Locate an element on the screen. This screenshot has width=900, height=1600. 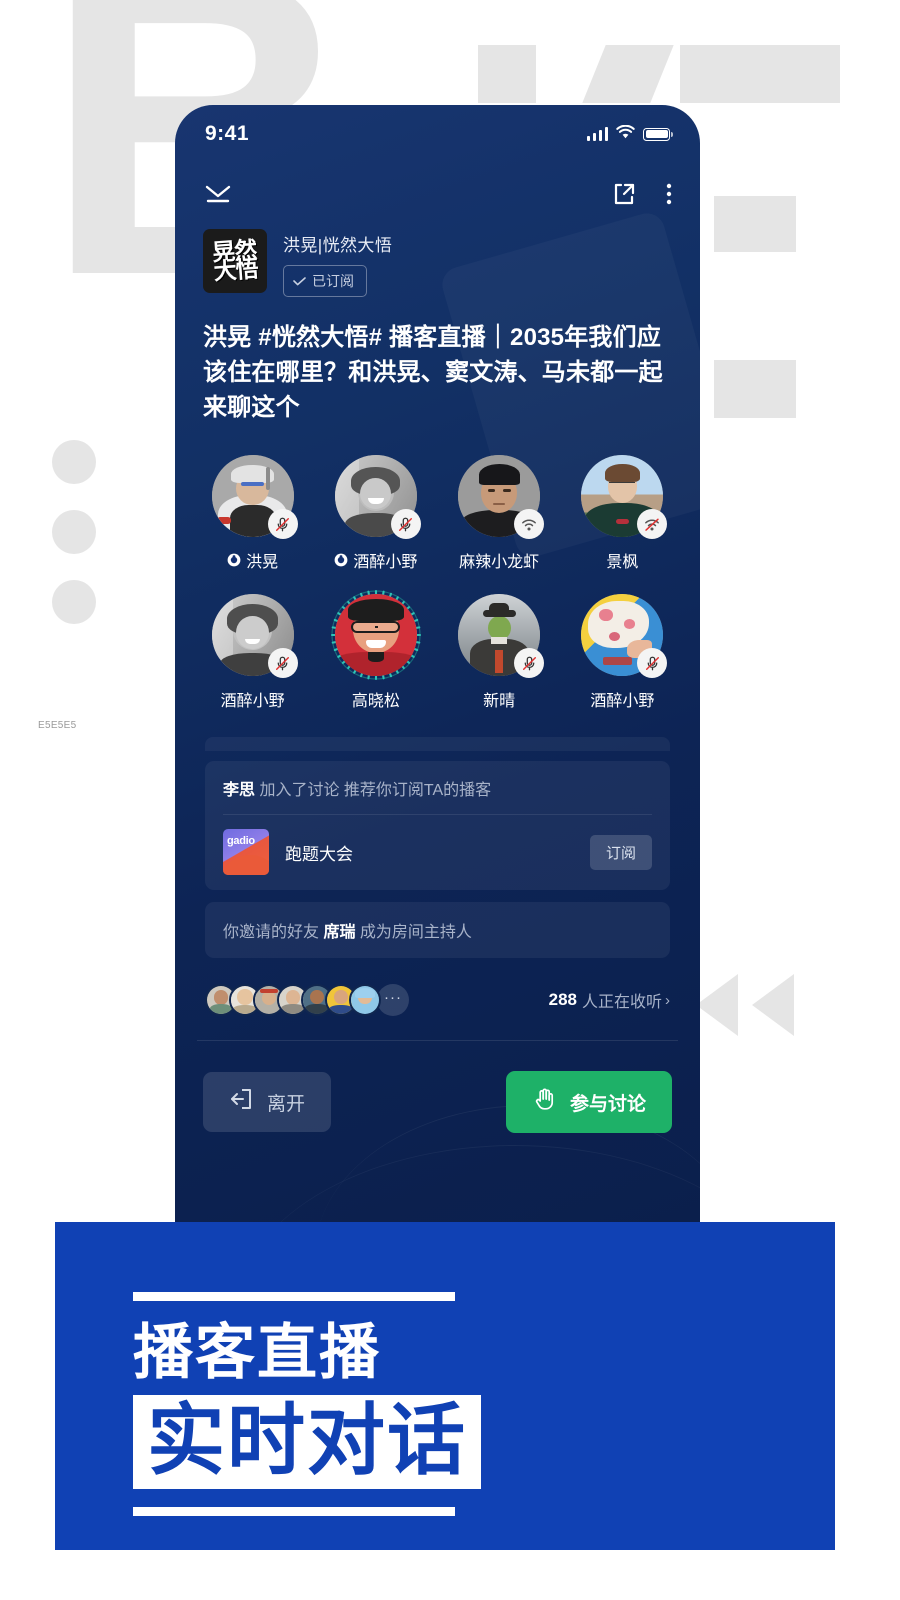
channel-name: 洪晃|恍然大悟 is located at coordinates (338, 245).